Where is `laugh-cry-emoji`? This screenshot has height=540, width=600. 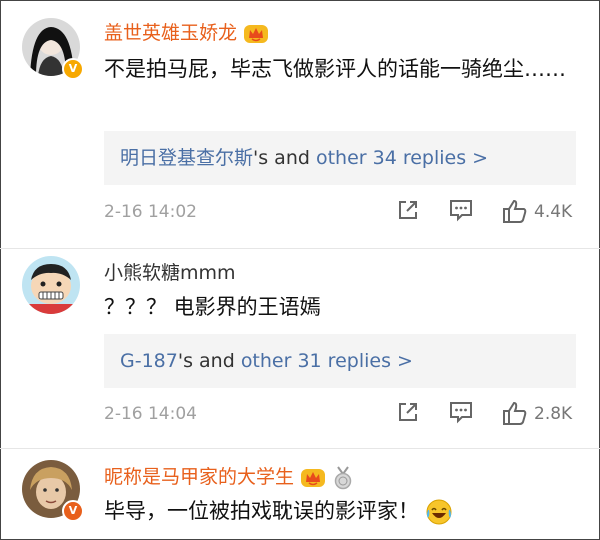 laugh-cry-emoji is located at coordinates (439, 512).